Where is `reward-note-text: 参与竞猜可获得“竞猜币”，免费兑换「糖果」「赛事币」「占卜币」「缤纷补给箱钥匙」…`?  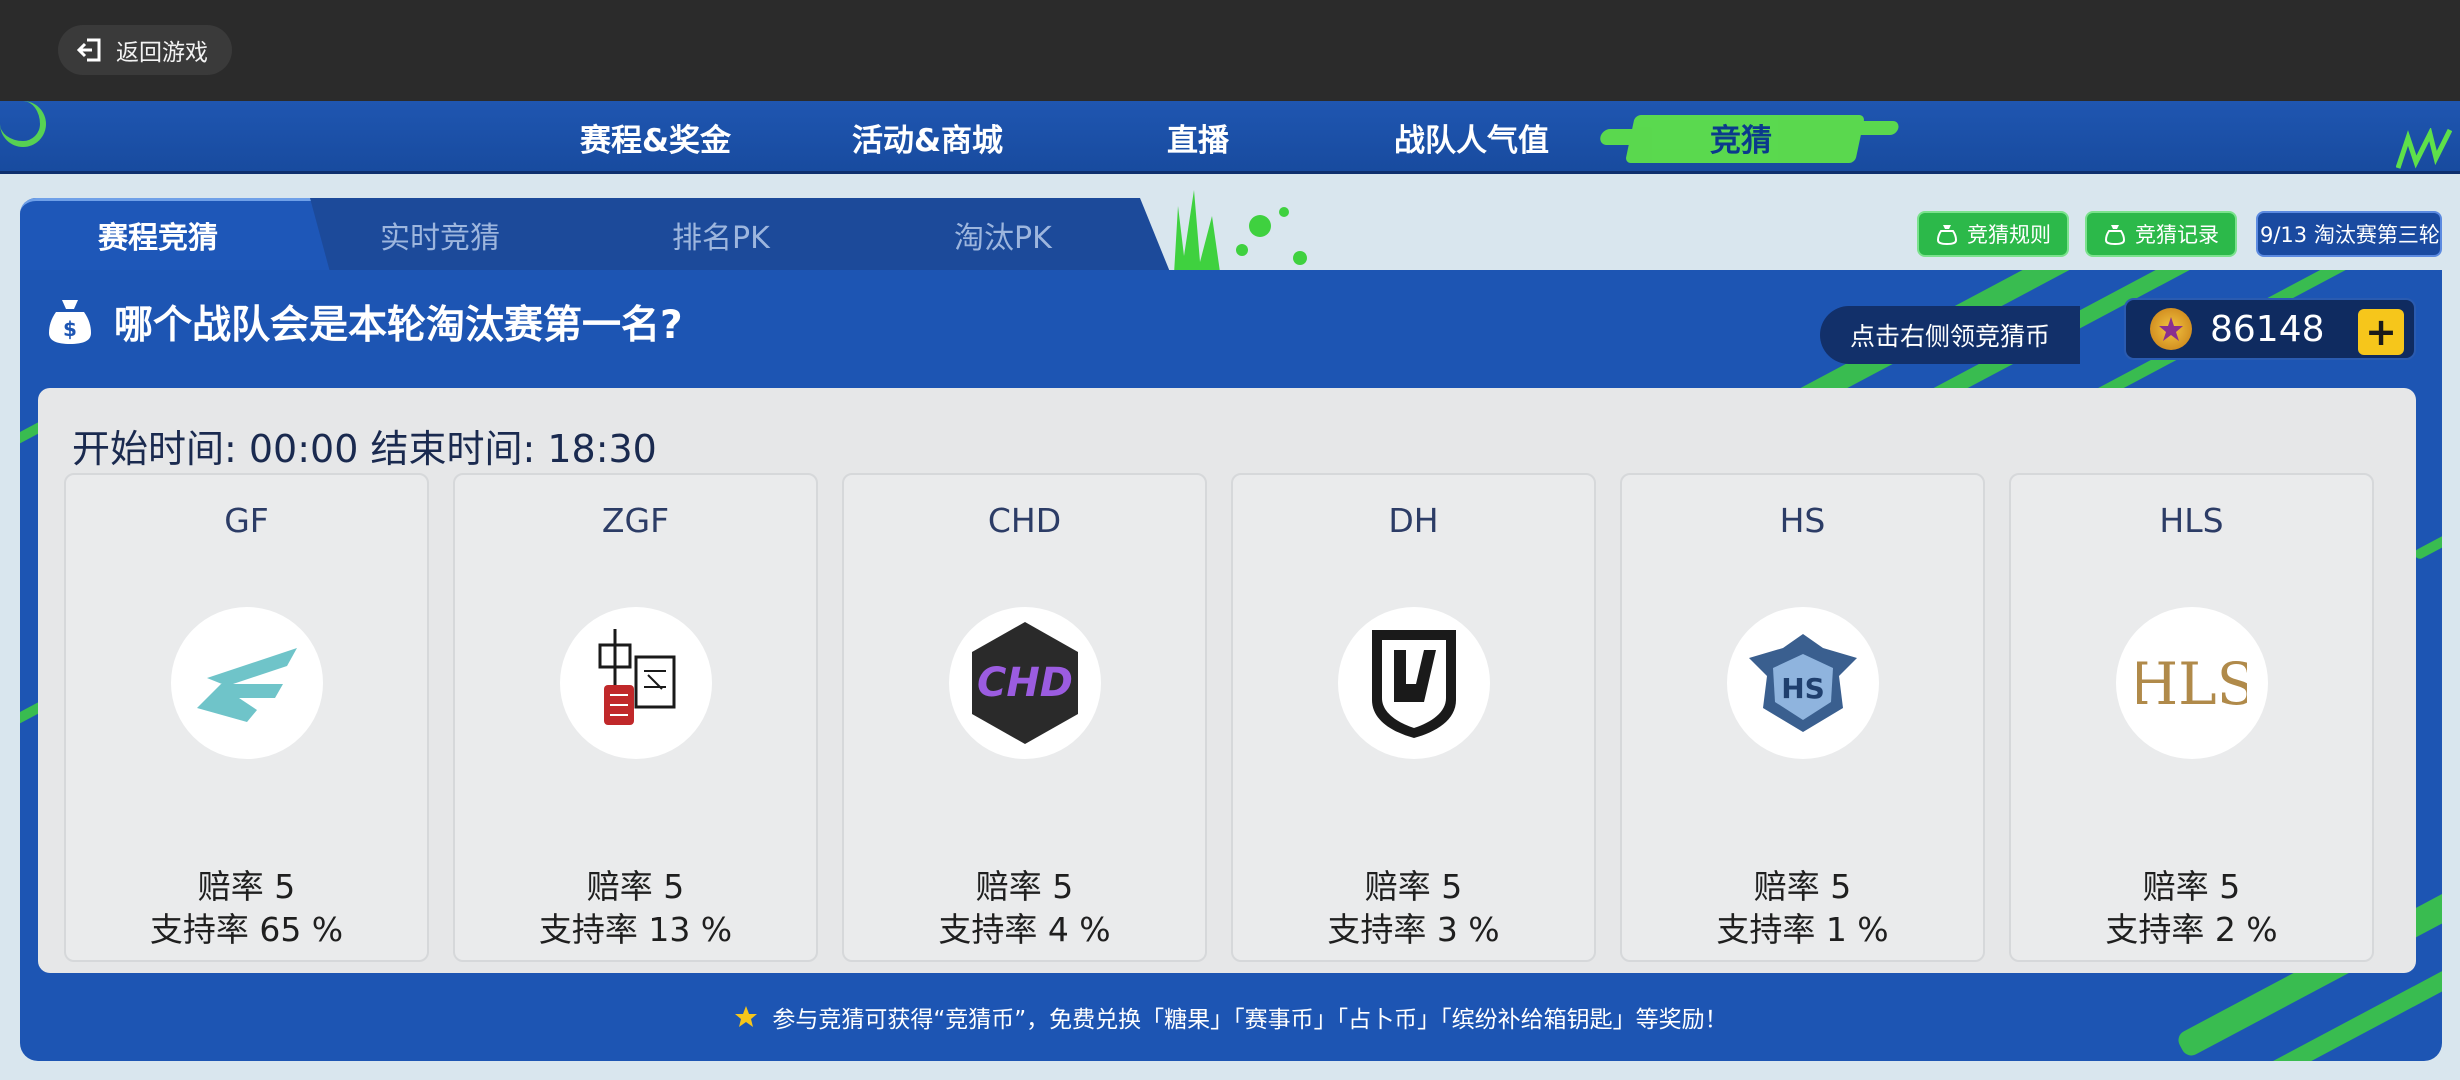
reward-note-text: 参与竞猜可获得“竞猜币”，免费兑换「糖果」「赛事币」「占卜币」「缤纷补给箱钥匙」… is located at coordinates (1250, 1020).